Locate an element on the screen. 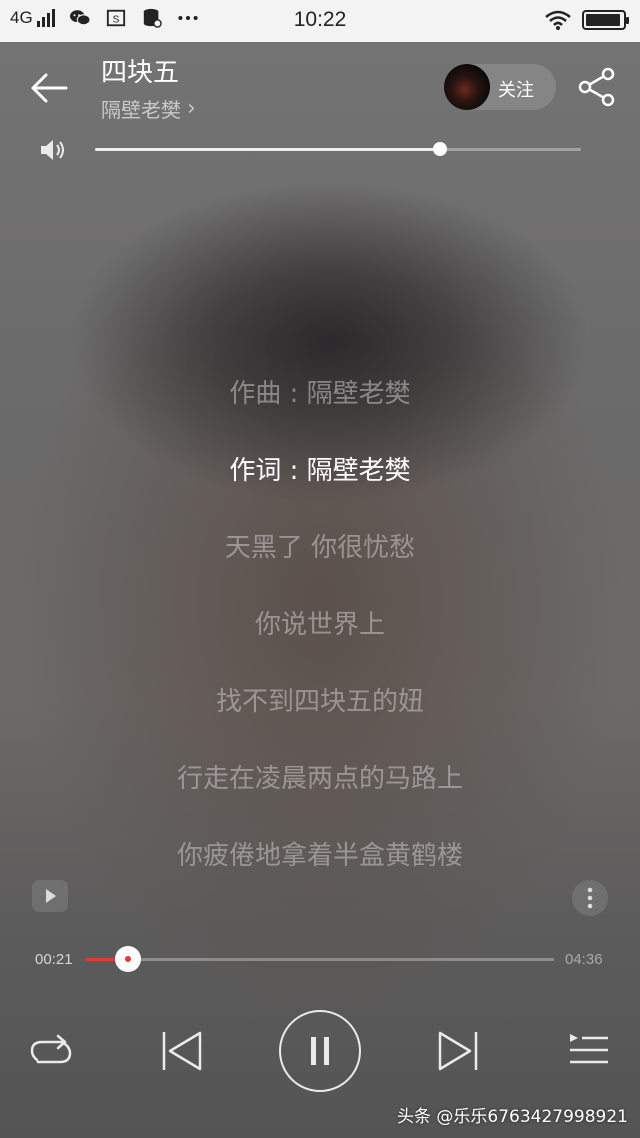 The height and width of the screenshot is (1138, 640). watermark: 头条 @乐乐6763427998921 is located at coordinates (512, 1117).